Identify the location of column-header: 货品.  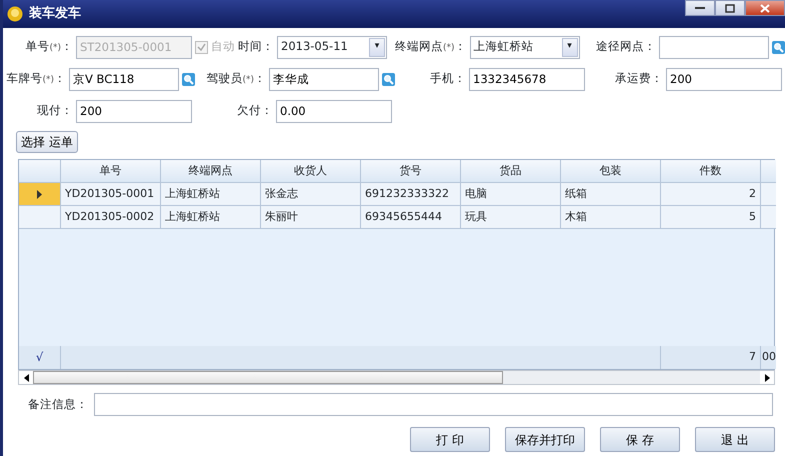
(511, 171).